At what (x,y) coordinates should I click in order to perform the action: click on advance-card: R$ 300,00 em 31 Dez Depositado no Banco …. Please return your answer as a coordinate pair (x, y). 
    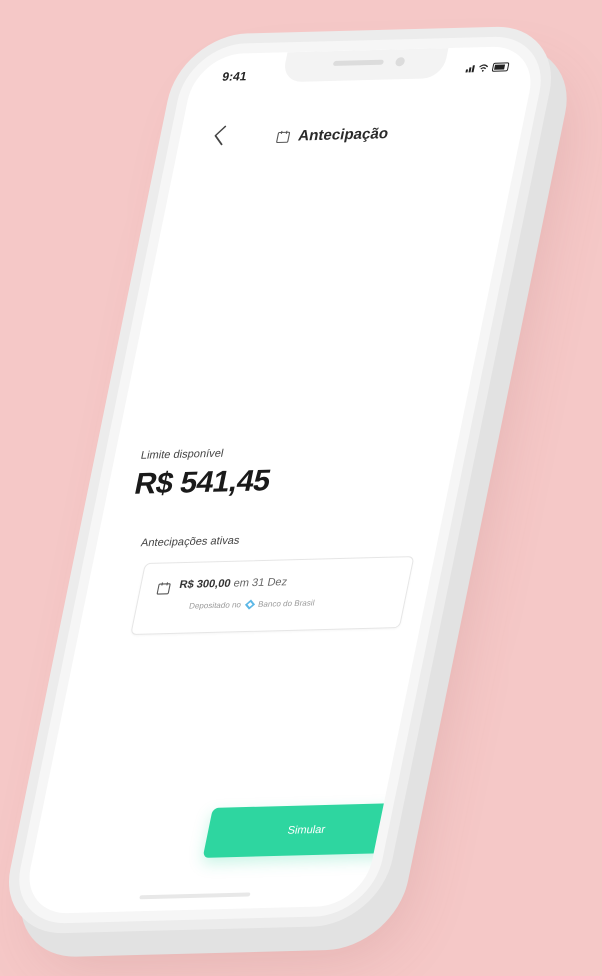
    Looking at the image, I should click on (272, 596).